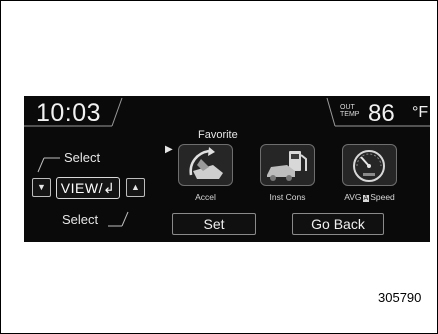  Describe the element at coordinates (338, 224) in the screenshot. I see `go-back-button: Go Back` at that location.